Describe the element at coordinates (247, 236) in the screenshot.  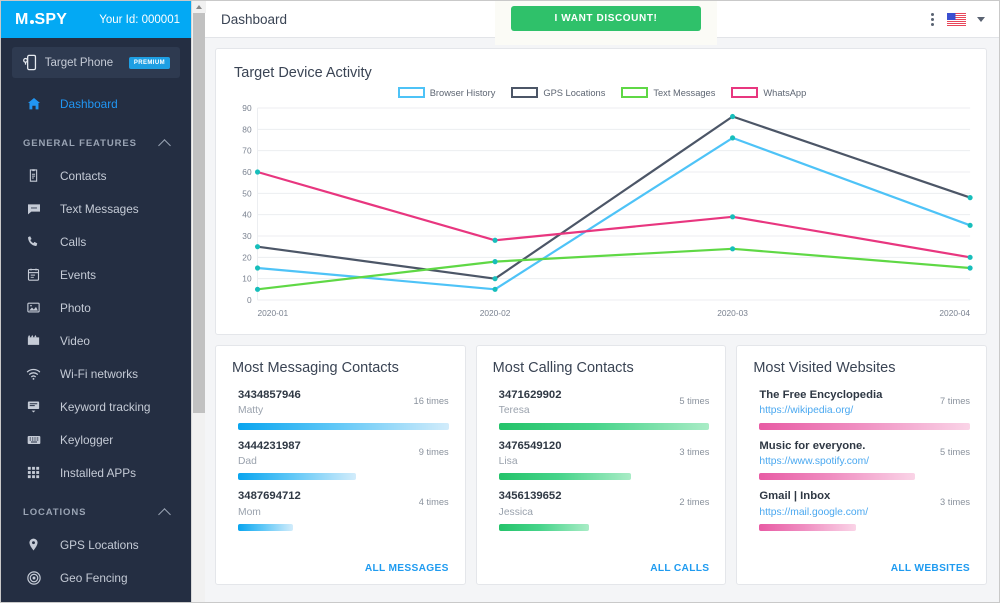
I see `svg-text: 30` at that location.